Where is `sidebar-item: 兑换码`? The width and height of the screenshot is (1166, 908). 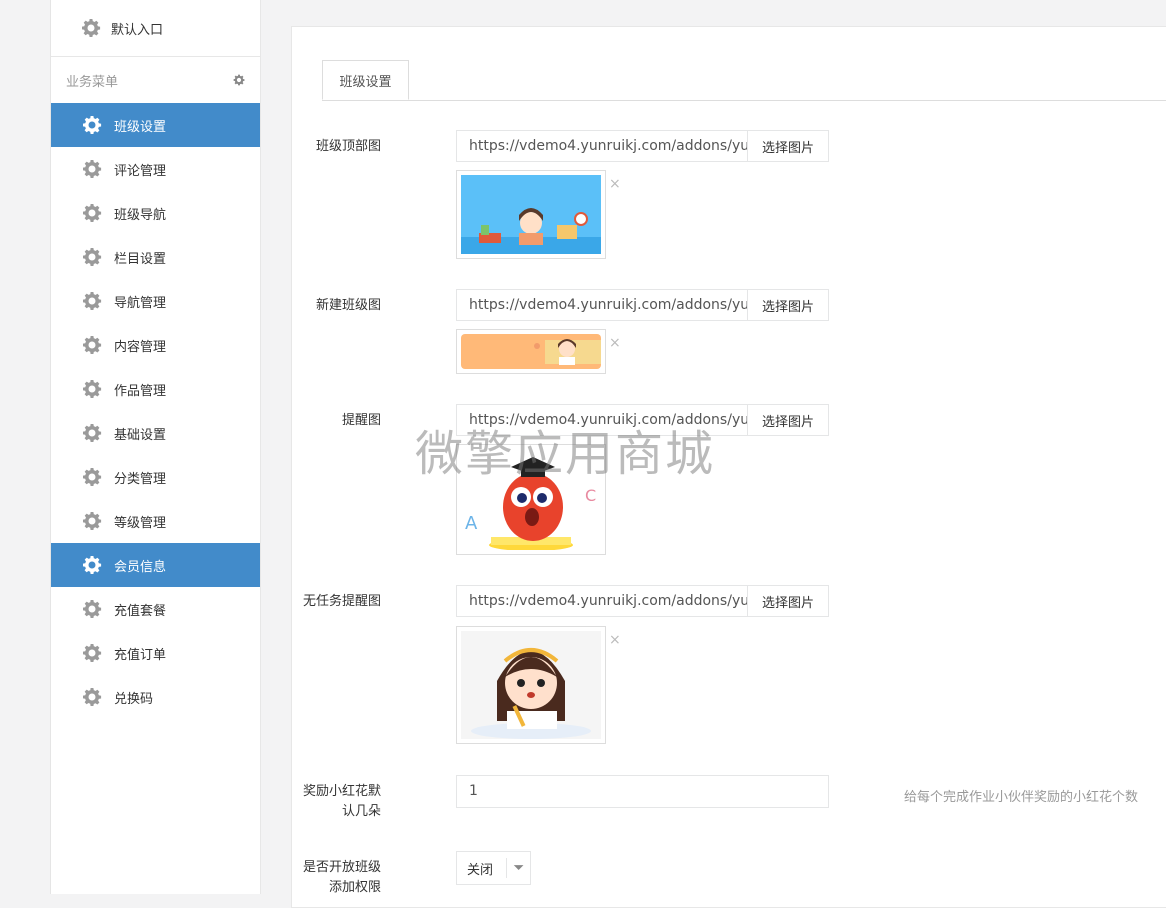
sidebar-item: 兑换码 is located at coordinates (155, 697).